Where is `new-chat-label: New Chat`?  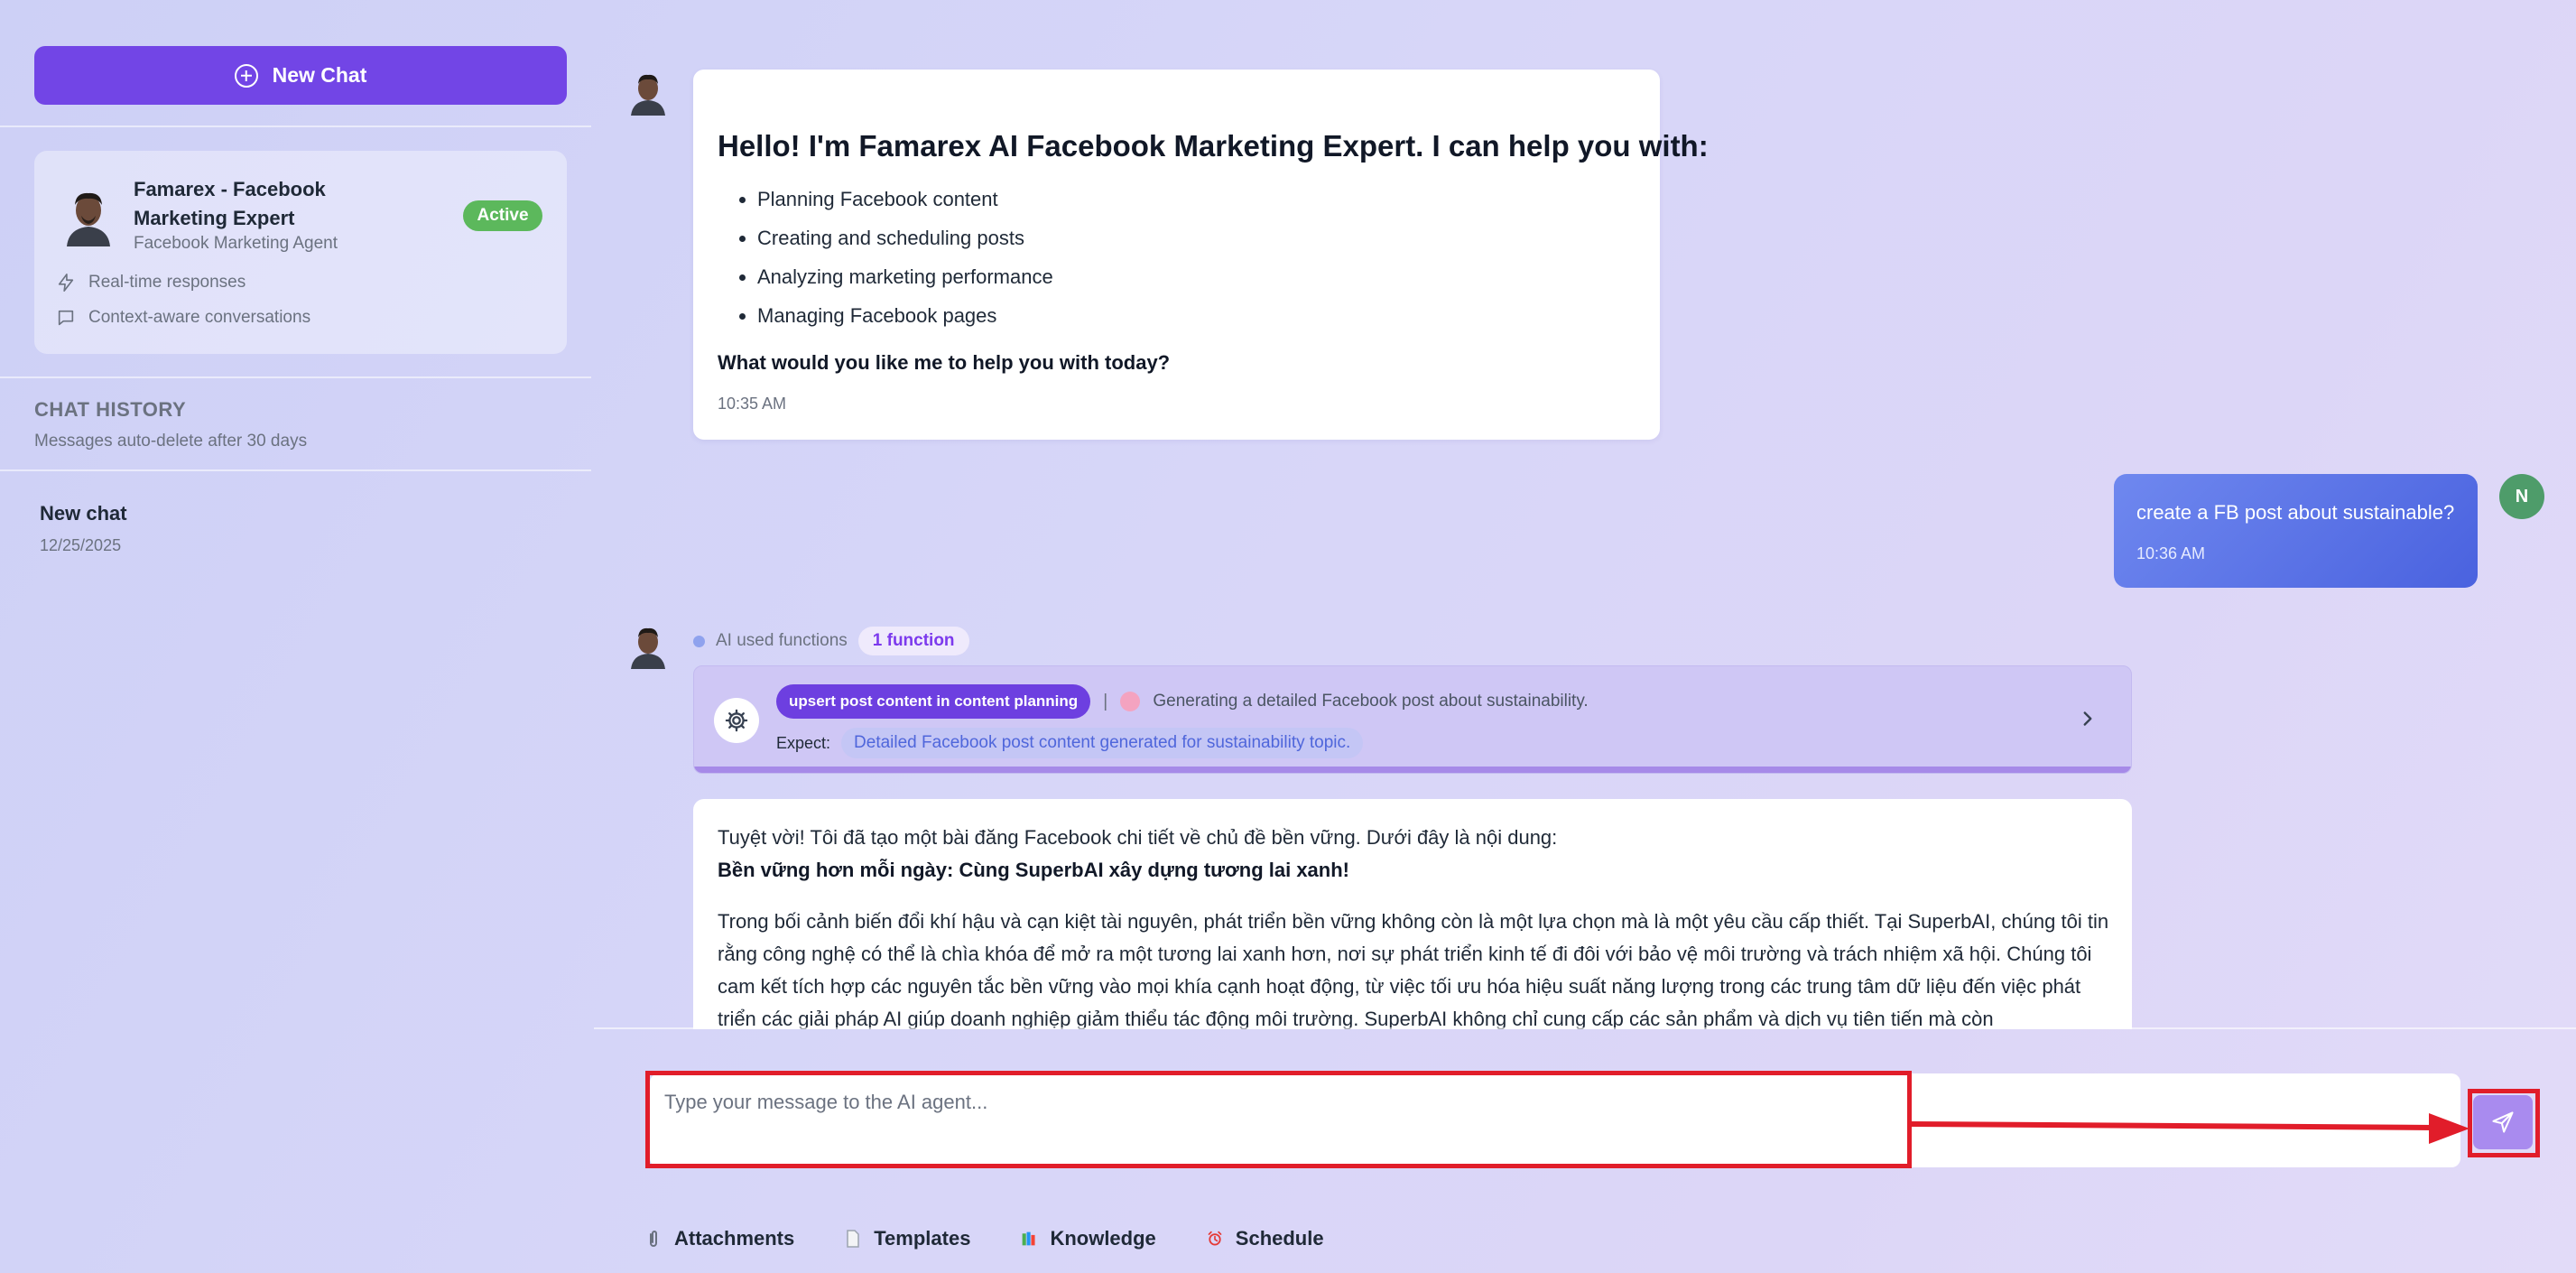
new-chat-label: New Chat is located at coordinates (319, 75).